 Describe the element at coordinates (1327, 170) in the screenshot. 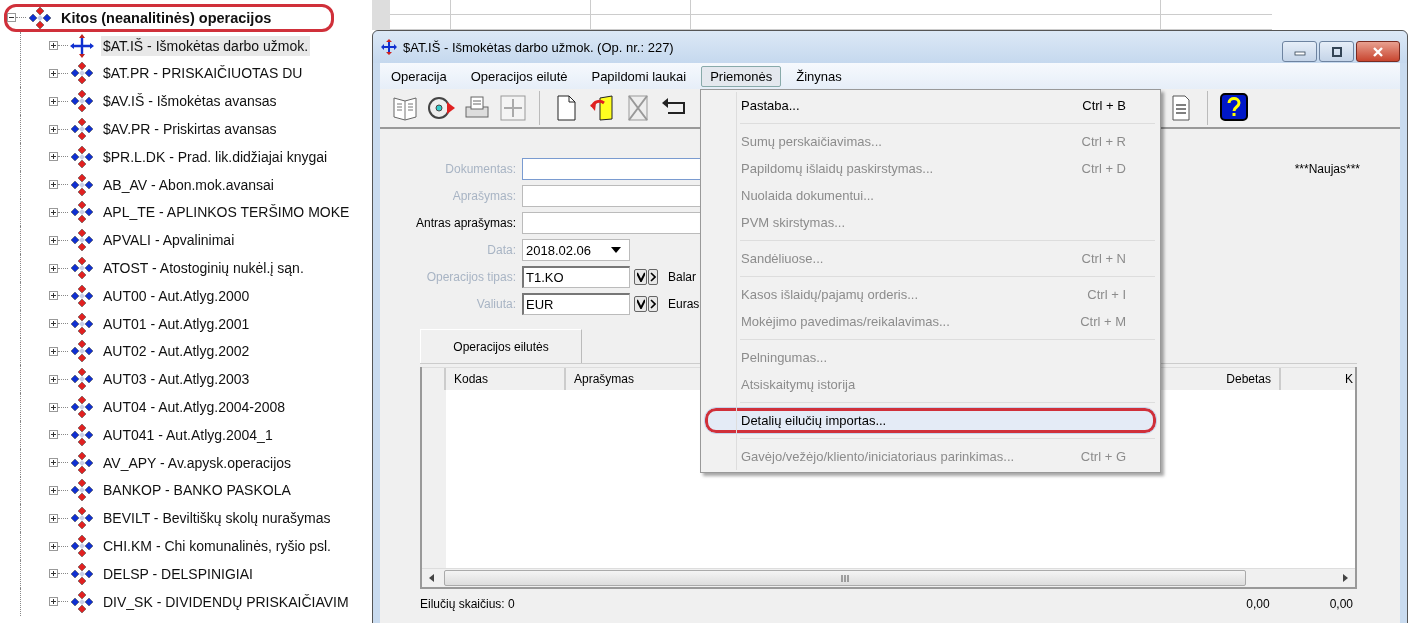

I see `status-label: ***Naujas***` at that location.